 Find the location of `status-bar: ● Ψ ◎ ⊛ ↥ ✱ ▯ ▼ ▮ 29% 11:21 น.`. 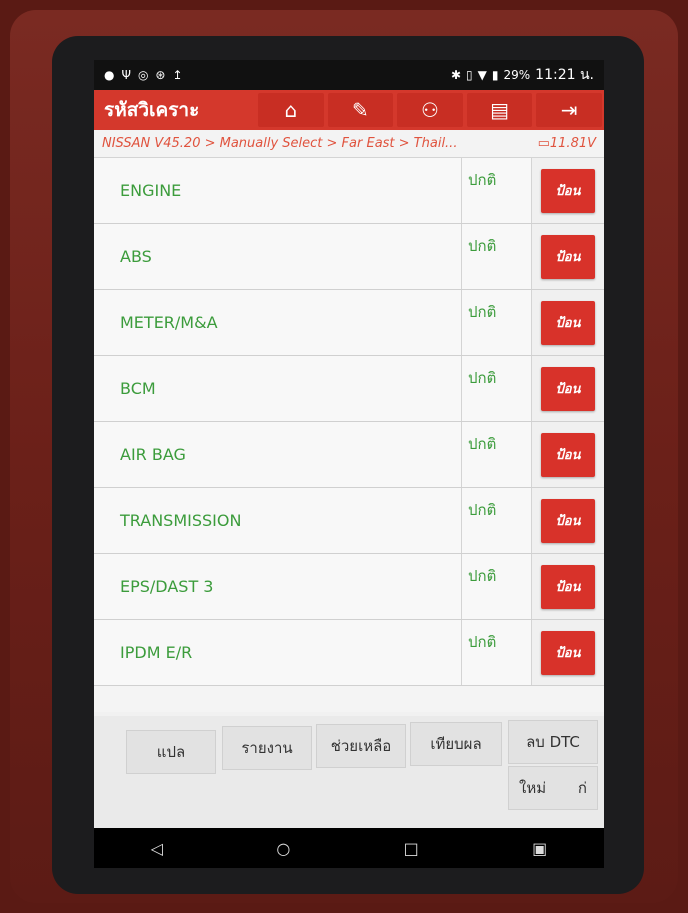

status-bar: ● Ψ ◎ ⊛ ↥ ✱ ▯ ▼ ▮ 29% 11:21 น. is located at coordinates (349, 75).